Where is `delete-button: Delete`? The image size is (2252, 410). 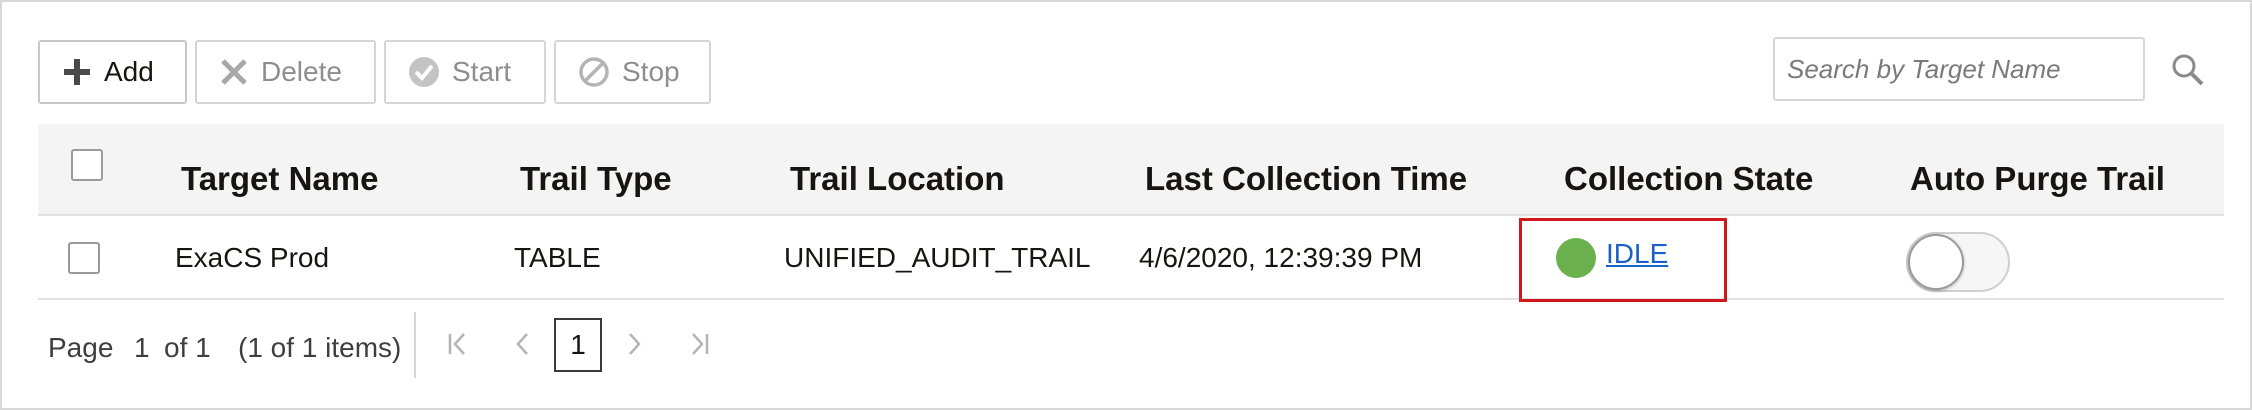 delete-button: Delete is located at coordinates (285, 72).